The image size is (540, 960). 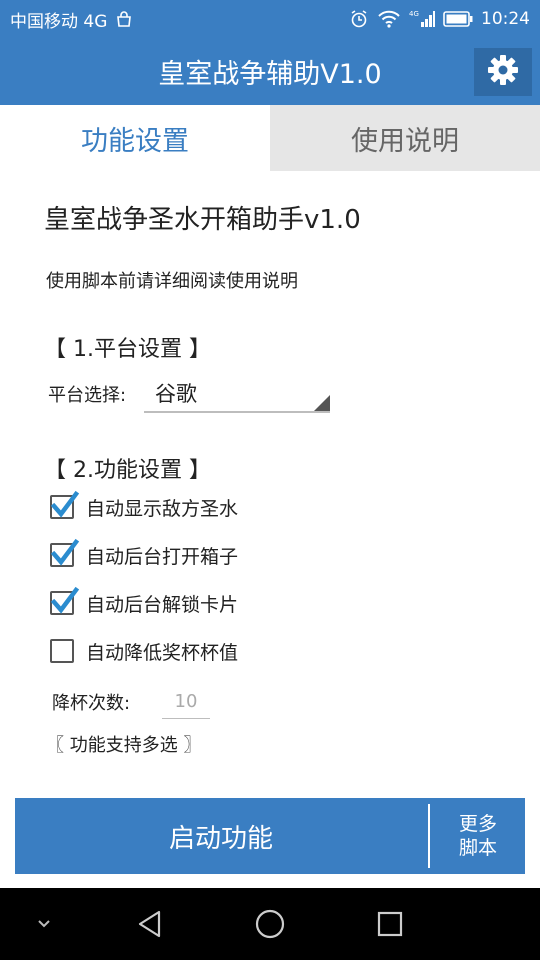 What do you see at coordinates (44, 924) in the screenshot?
I see `chevron-down-icon` at bounding box center [44, 924].